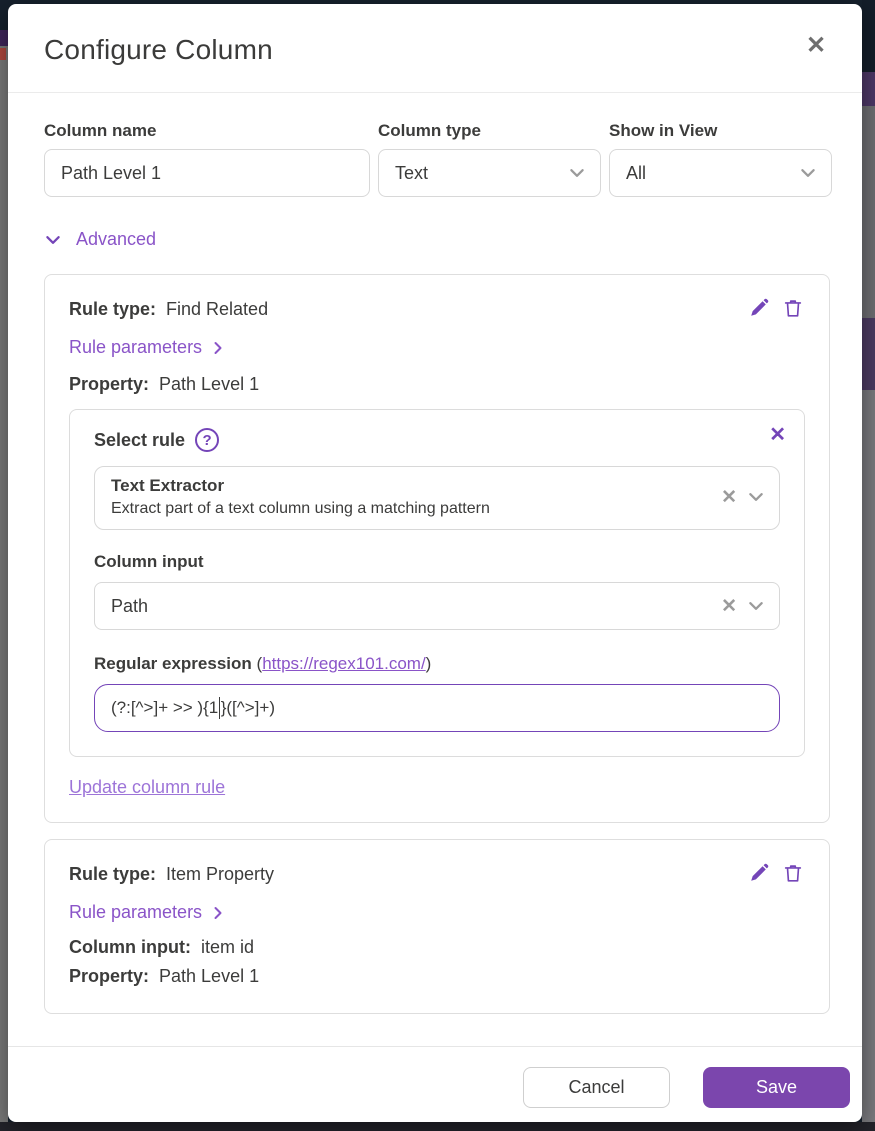  Describe the element at coordinates (147, 787) in the screenshot. I see `update-column-rule-link: Update column rule` at that location.